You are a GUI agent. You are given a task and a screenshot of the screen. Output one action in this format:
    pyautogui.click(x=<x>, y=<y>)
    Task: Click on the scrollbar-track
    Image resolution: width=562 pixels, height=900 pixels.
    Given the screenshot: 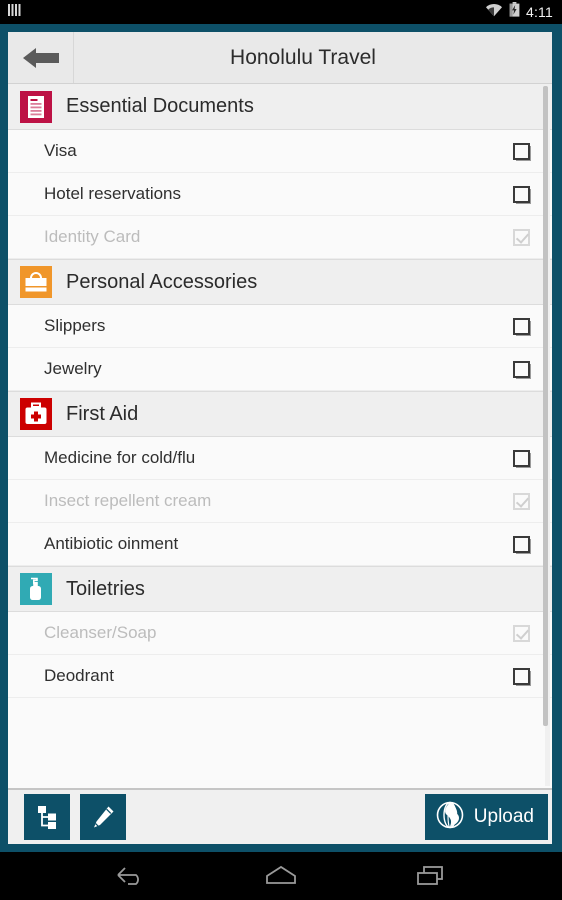 What is the action you would take?
    pyautogui.click(x=546, y=436)
    